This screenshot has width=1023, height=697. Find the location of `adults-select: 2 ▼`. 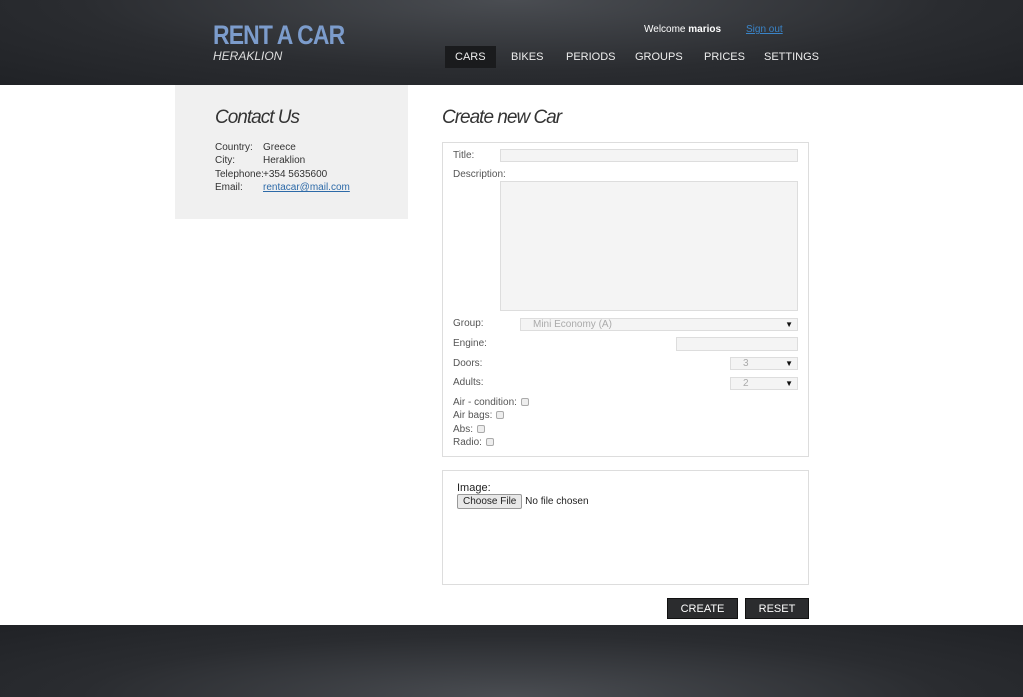

adults-select: 2 ▼ is located at coordinates (764, 383).